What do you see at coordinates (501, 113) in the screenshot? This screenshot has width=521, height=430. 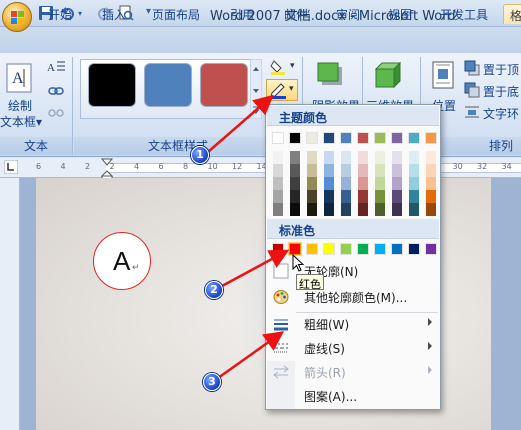 I see `text-wrapping-label: 文字环` at bounding box center [501, 113].